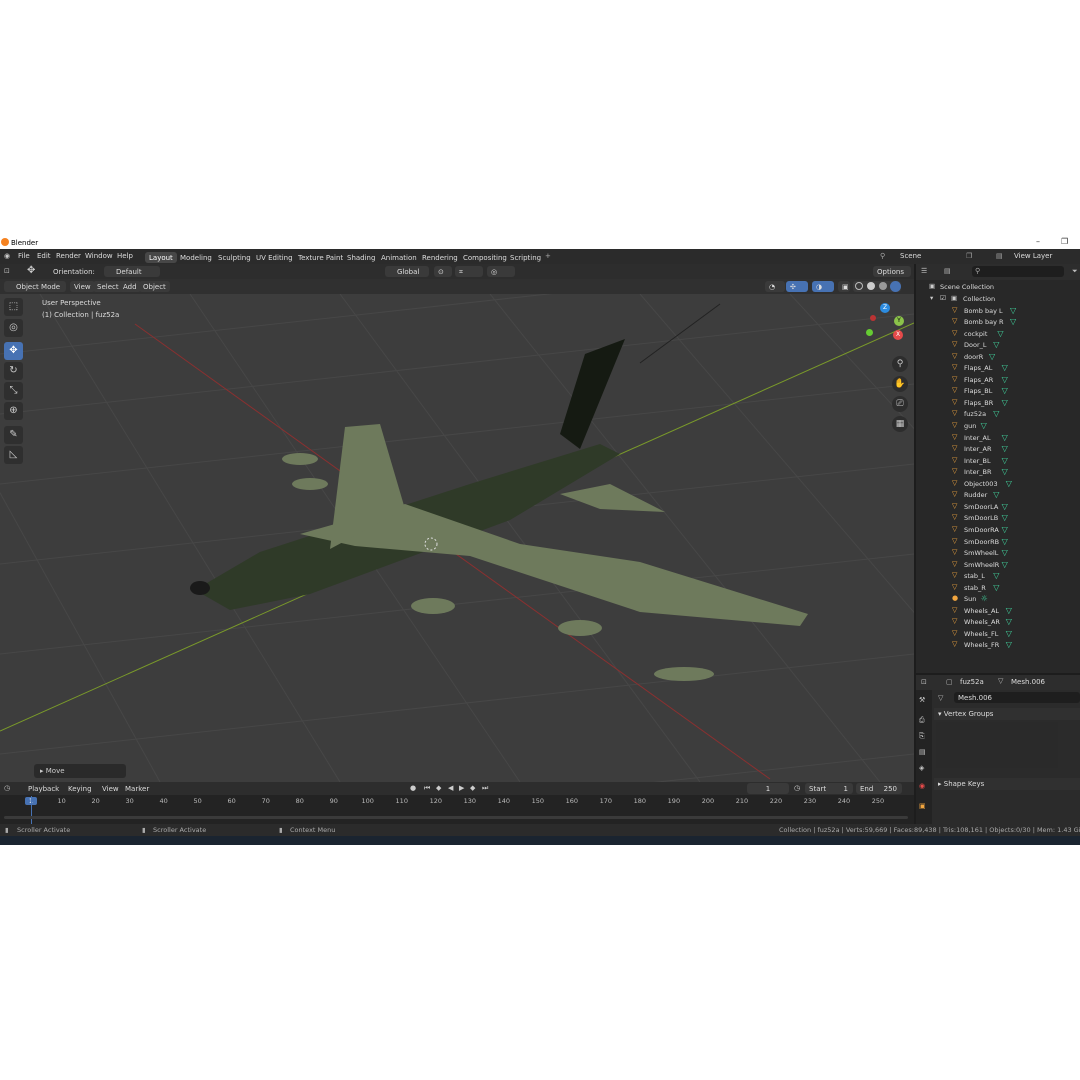 The image size is (1080, 1080). Describe the element at coordinates (35, 286) in the screenshot. I see `mode-dropdown: Object Mode` at that location.